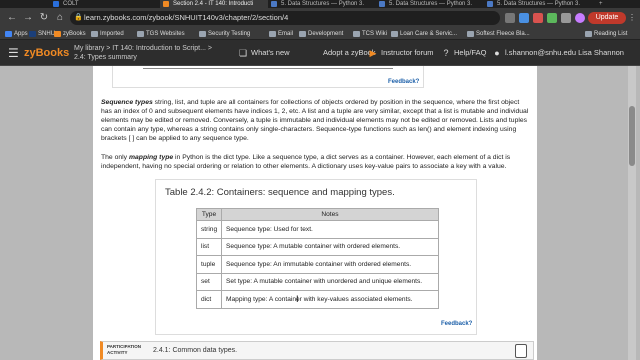  Describe the element at coordinates (57, 34) in the screenshot. I see `zybooks-icon` at that location.